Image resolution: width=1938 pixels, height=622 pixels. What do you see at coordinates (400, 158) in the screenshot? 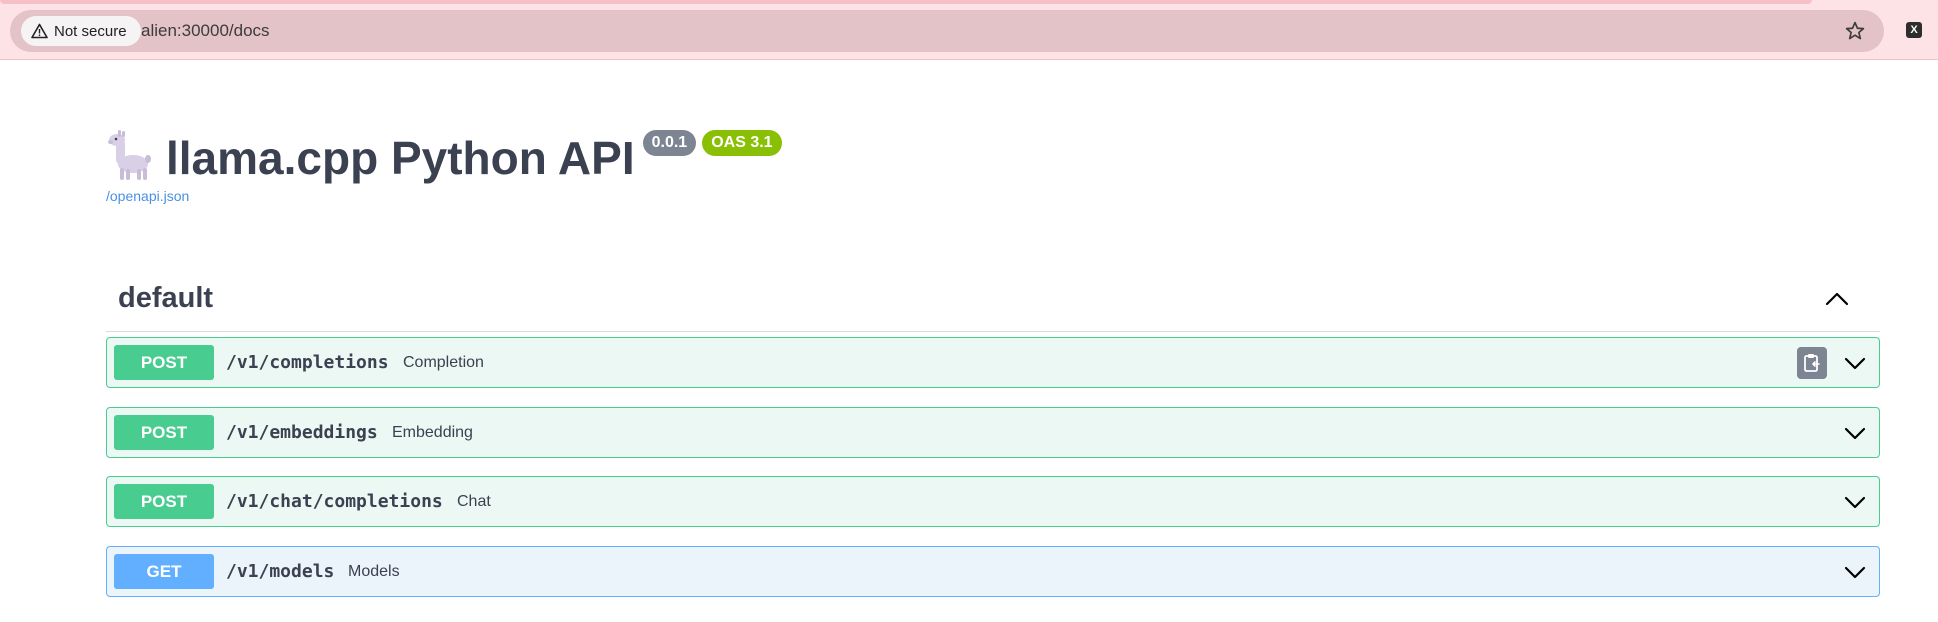
I see `api-title: llama.cpp Python API` at bounding box center [400, 158].